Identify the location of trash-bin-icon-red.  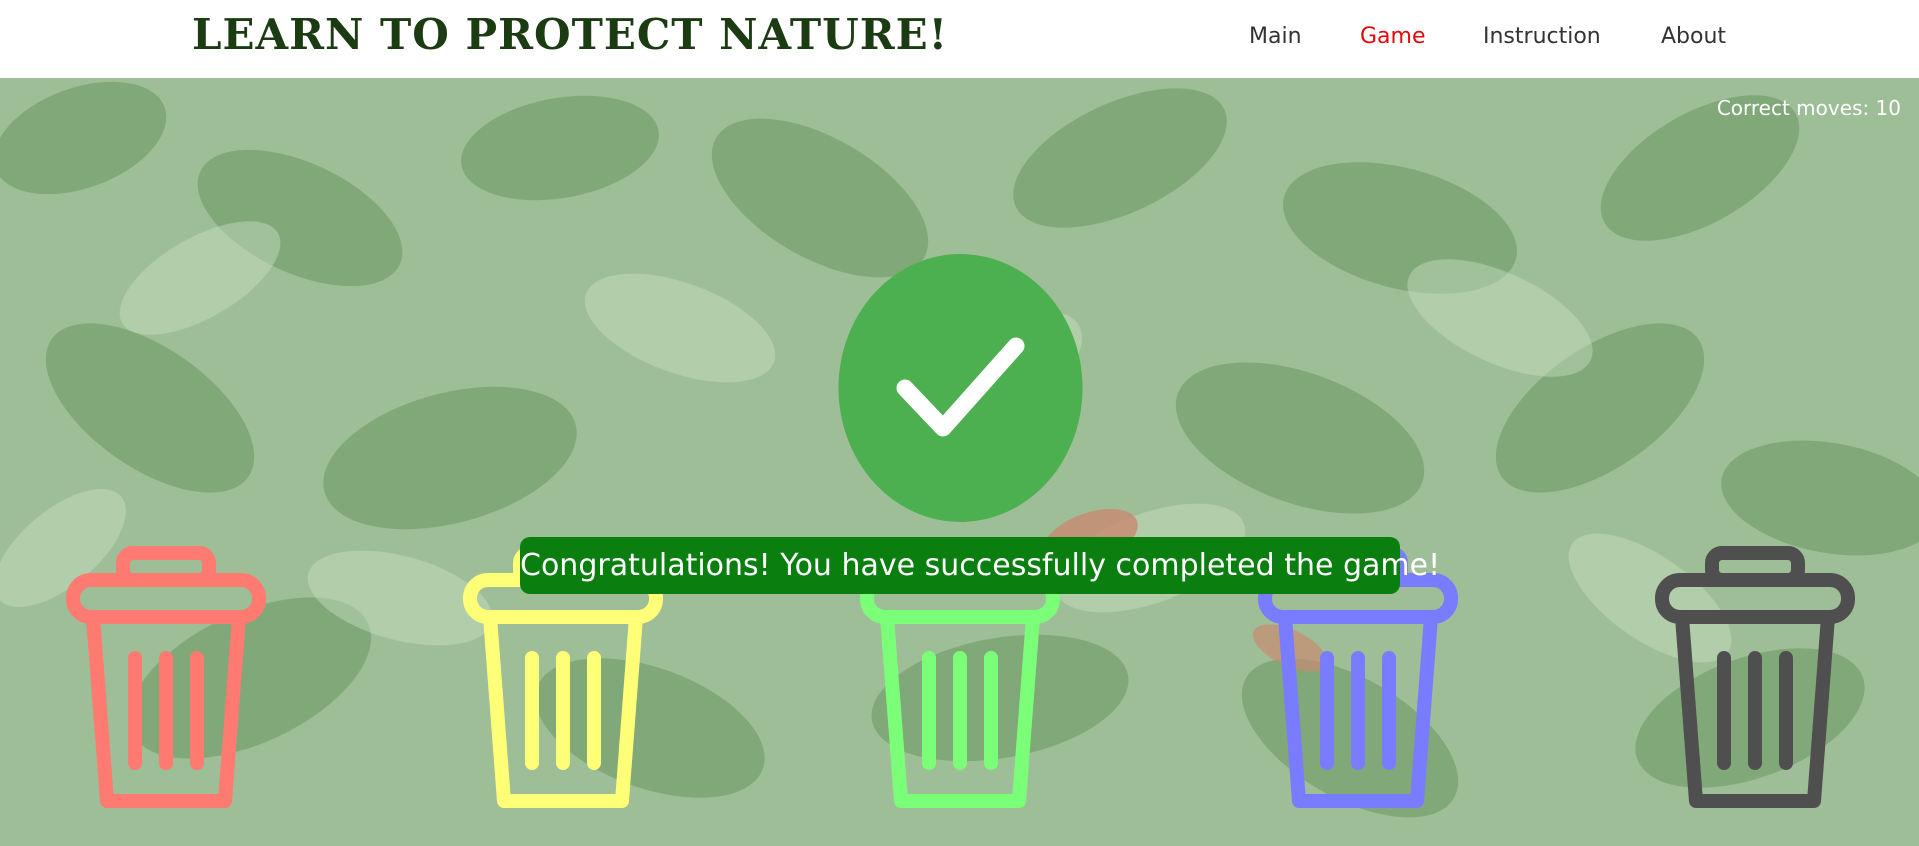
(166, 678).